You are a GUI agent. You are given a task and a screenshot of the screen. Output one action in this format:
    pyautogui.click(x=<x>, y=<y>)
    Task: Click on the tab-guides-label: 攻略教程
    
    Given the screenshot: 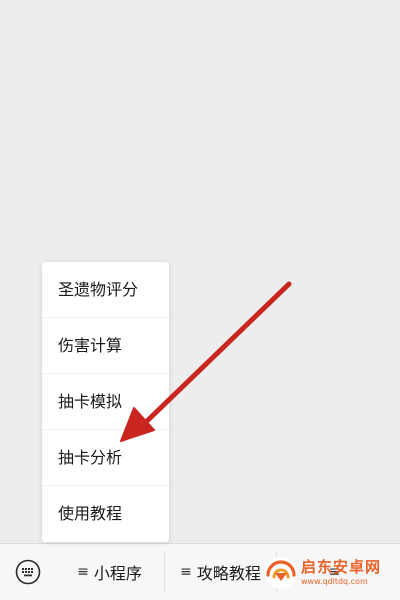 What is the action you would take?
    pyautogui.click(x=228, y=573)
    